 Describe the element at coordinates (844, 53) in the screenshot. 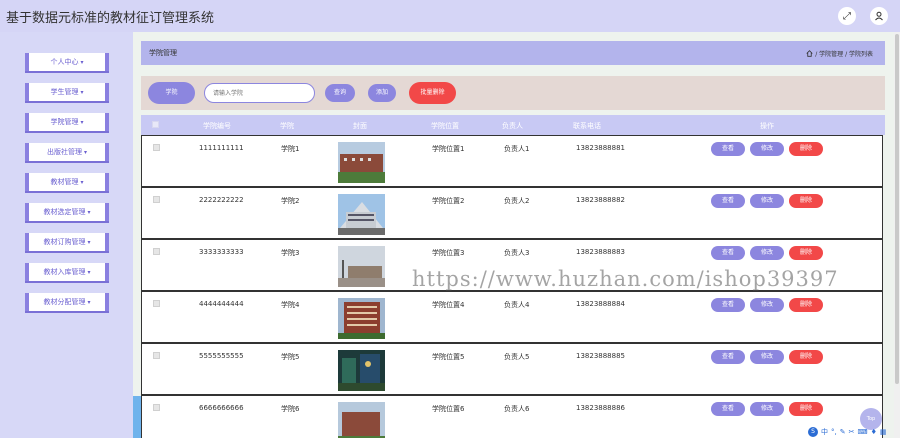

I see `breadcrumb-path: / 学院管理 / 学院列表` at that location.